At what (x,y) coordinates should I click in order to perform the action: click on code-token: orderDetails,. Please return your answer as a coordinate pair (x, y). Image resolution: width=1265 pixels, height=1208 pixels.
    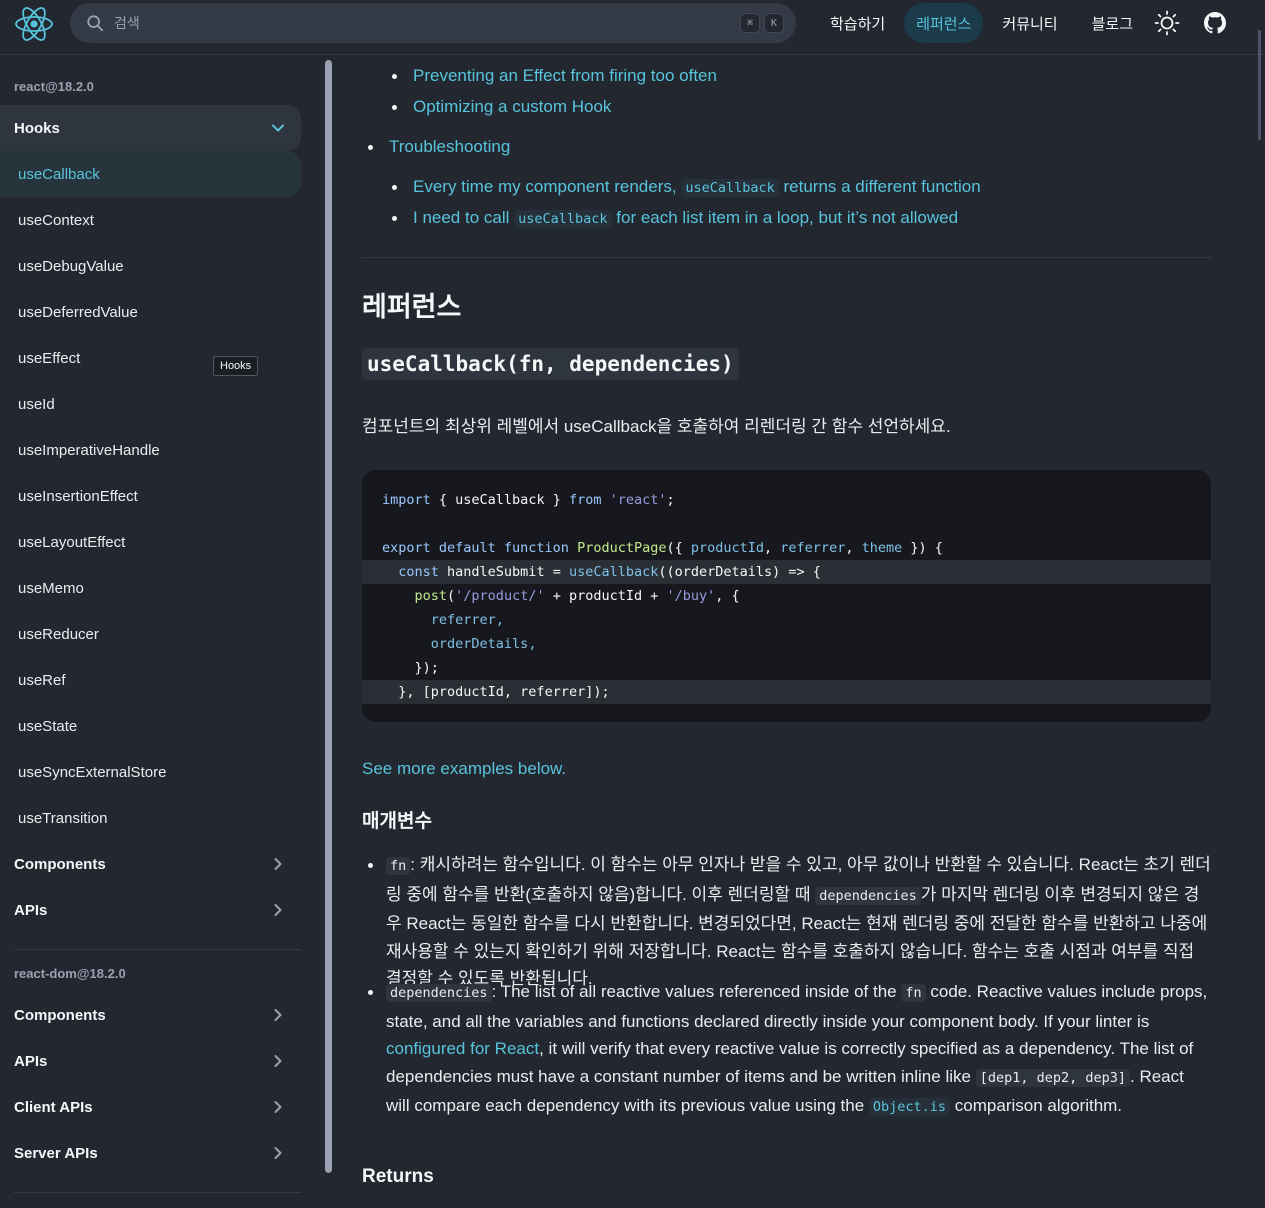
    Looking at the image, I should click on (483, 644).